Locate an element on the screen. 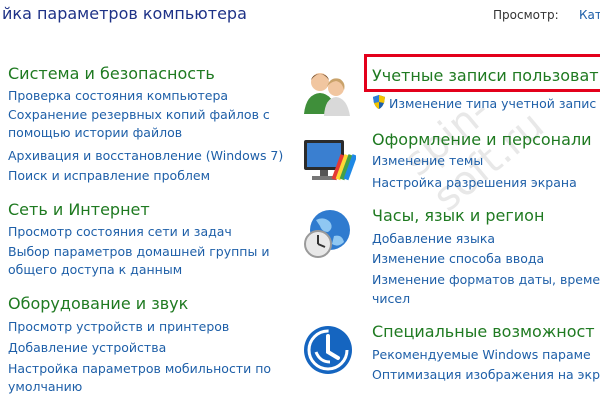 The width and height of the screenshot is (600, 400). link-optimize-display: Оптимизация изображения на экр is located at coordinates (486, 375).